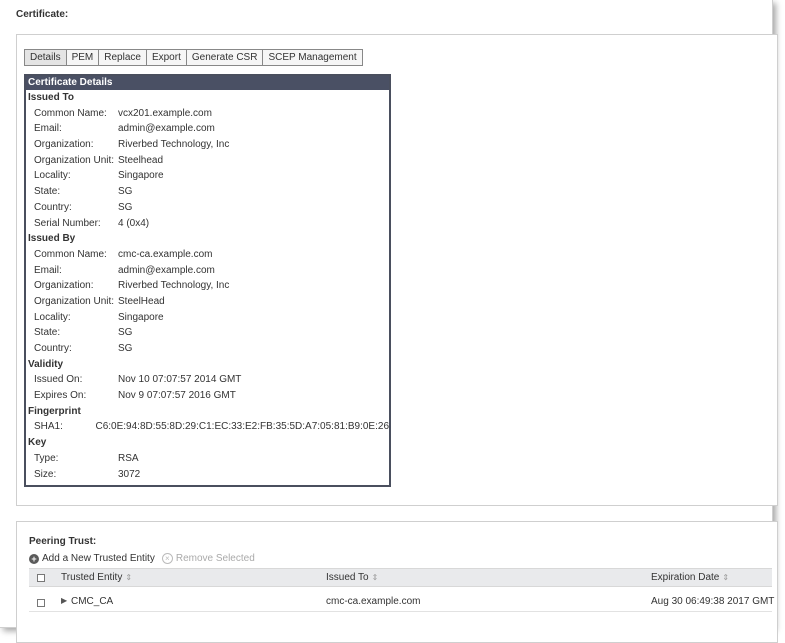  Describe the element at coordinates (60, 396) in the screenshot. I see `detail-key: Expires On:` at that location.